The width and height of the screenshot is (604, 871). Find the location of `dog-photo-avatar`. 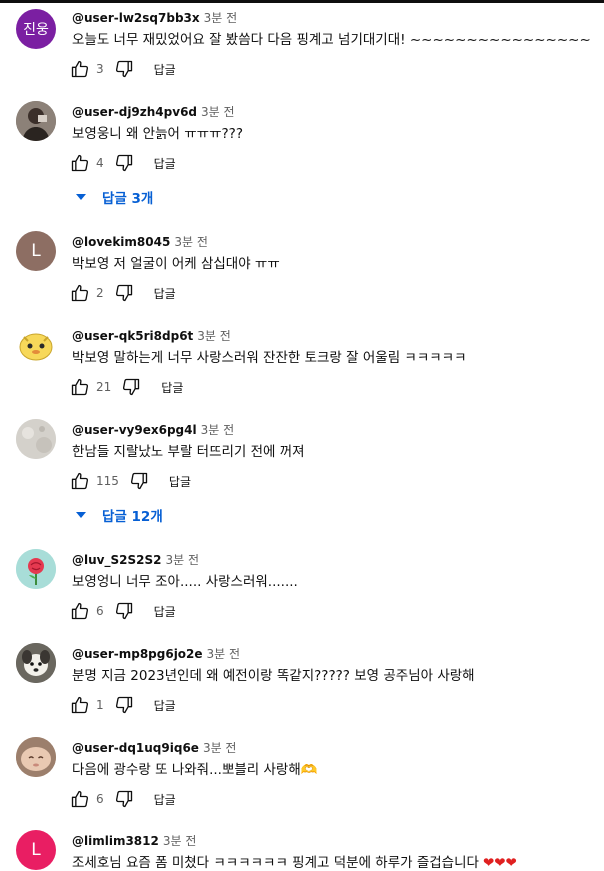

dog-photo-avatar is located at coordinates (36, 663).